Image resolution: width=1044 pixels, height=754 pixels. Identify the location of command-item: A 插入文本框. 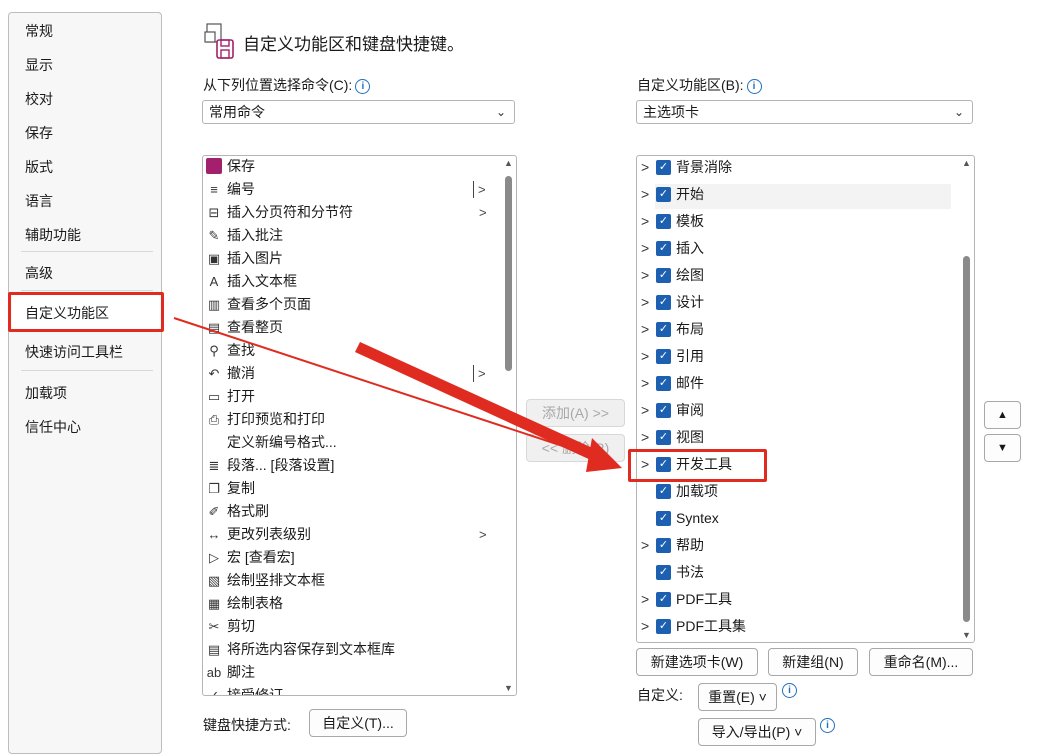
(350, 281).